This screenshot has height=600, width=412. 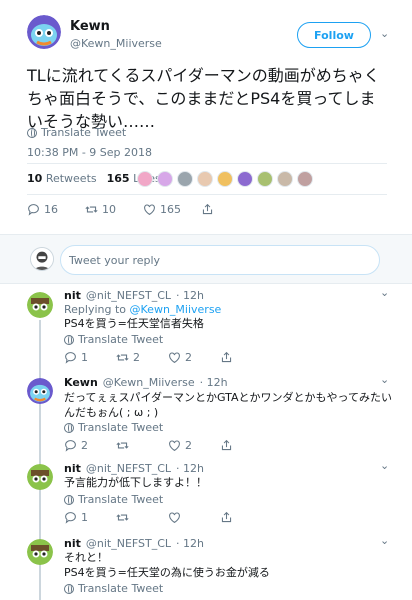 I want to click on retweet-button: 10, so click(x=114, y=209).